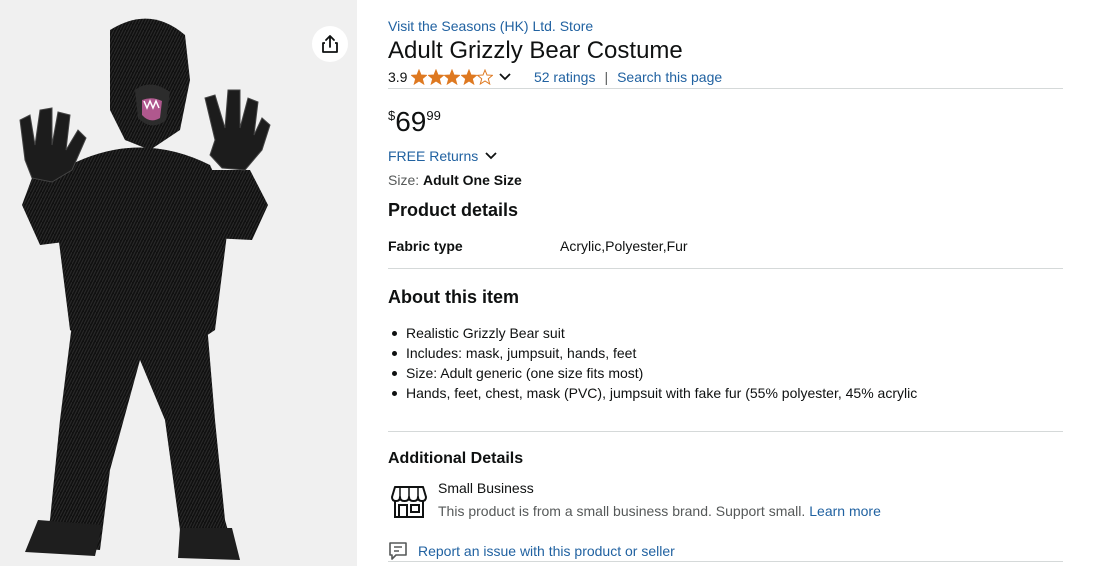 The height and width of the screenshot is (576, 1103). I want to click on share-icon, so click(330, 44).